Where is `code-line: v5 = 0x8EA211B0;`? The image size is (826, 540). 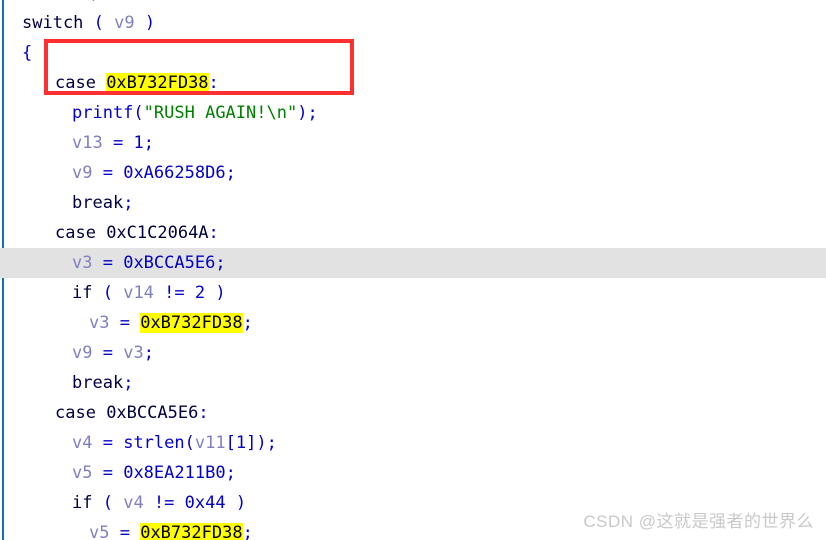
code-line: v5 = 0x8EA211B0; is located at coordinates (413, 473).